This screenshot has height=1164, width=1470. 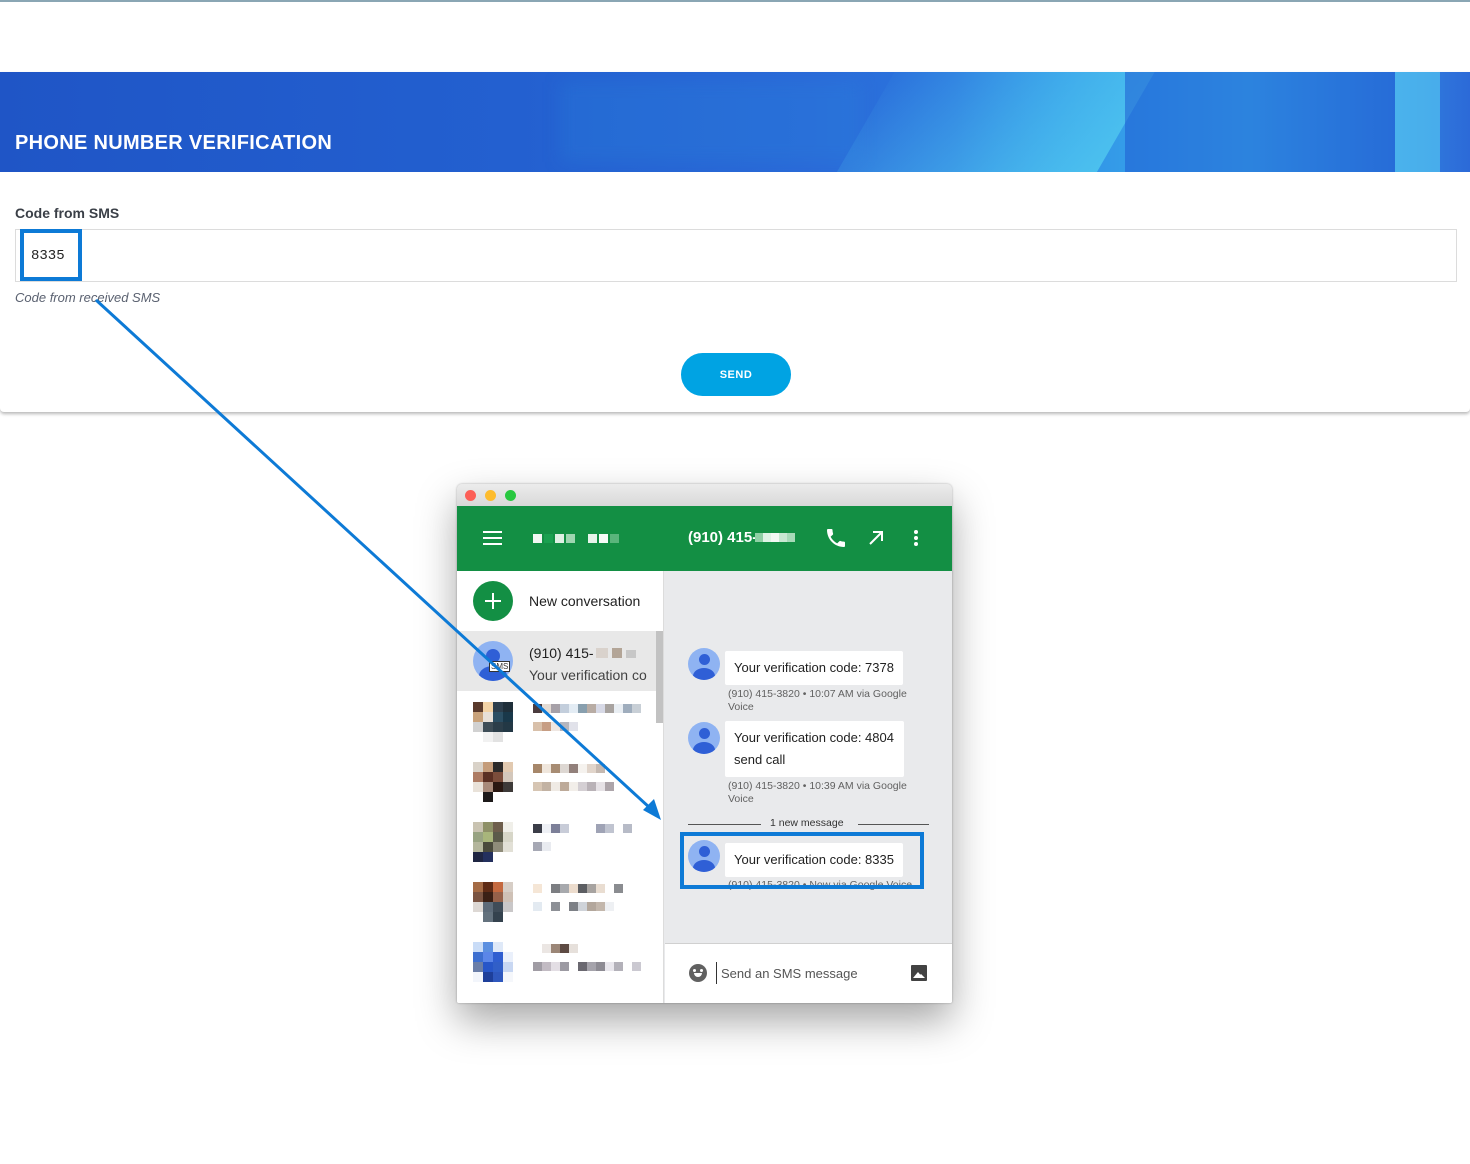 I want to click on send-button: SEND, so click(x=736, y=374).